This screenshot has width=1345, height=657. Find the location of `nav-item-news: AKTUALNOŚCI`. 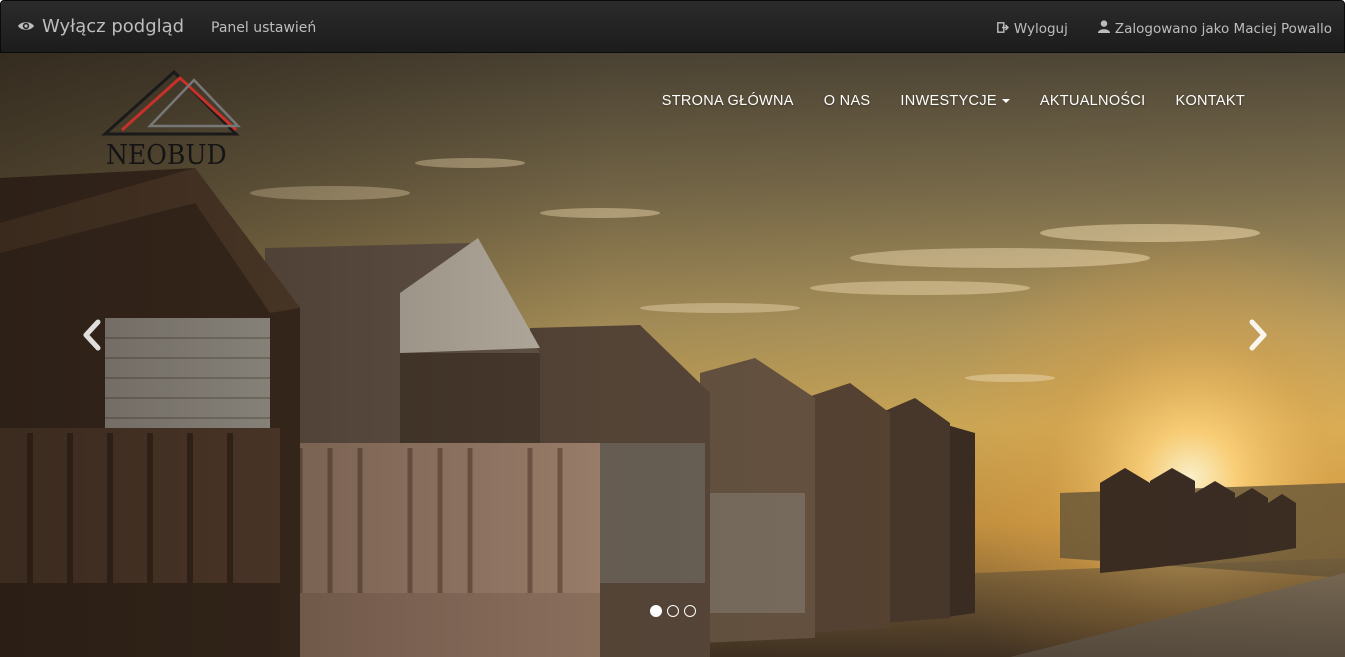

nav-item-news: AKTUALNOŚCI is located at coordinates (1093, 101).